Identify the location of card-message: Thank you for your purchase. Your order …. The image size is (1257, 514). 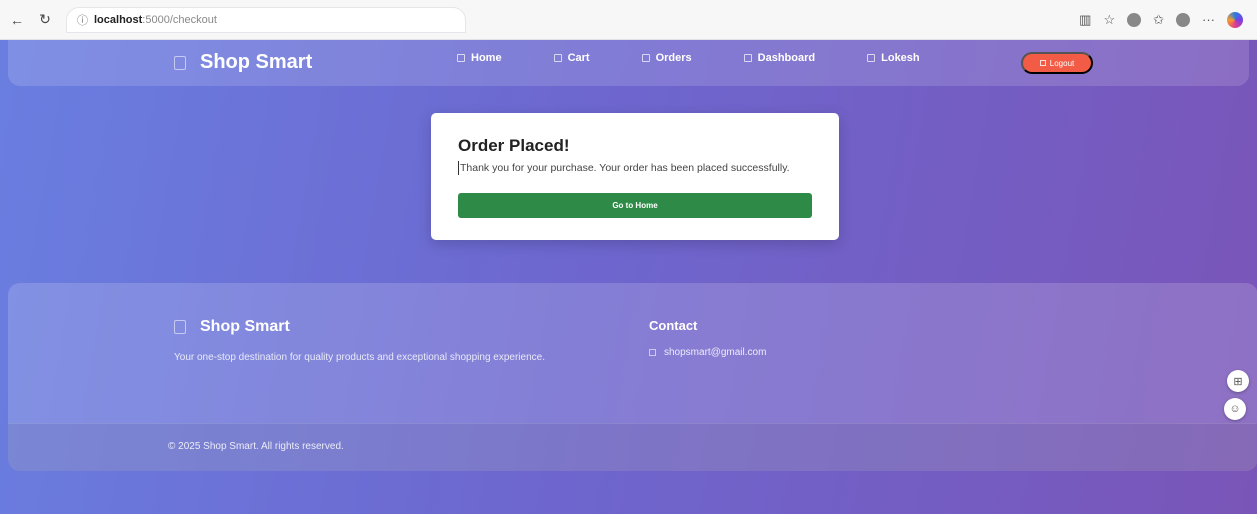
(628, 168).